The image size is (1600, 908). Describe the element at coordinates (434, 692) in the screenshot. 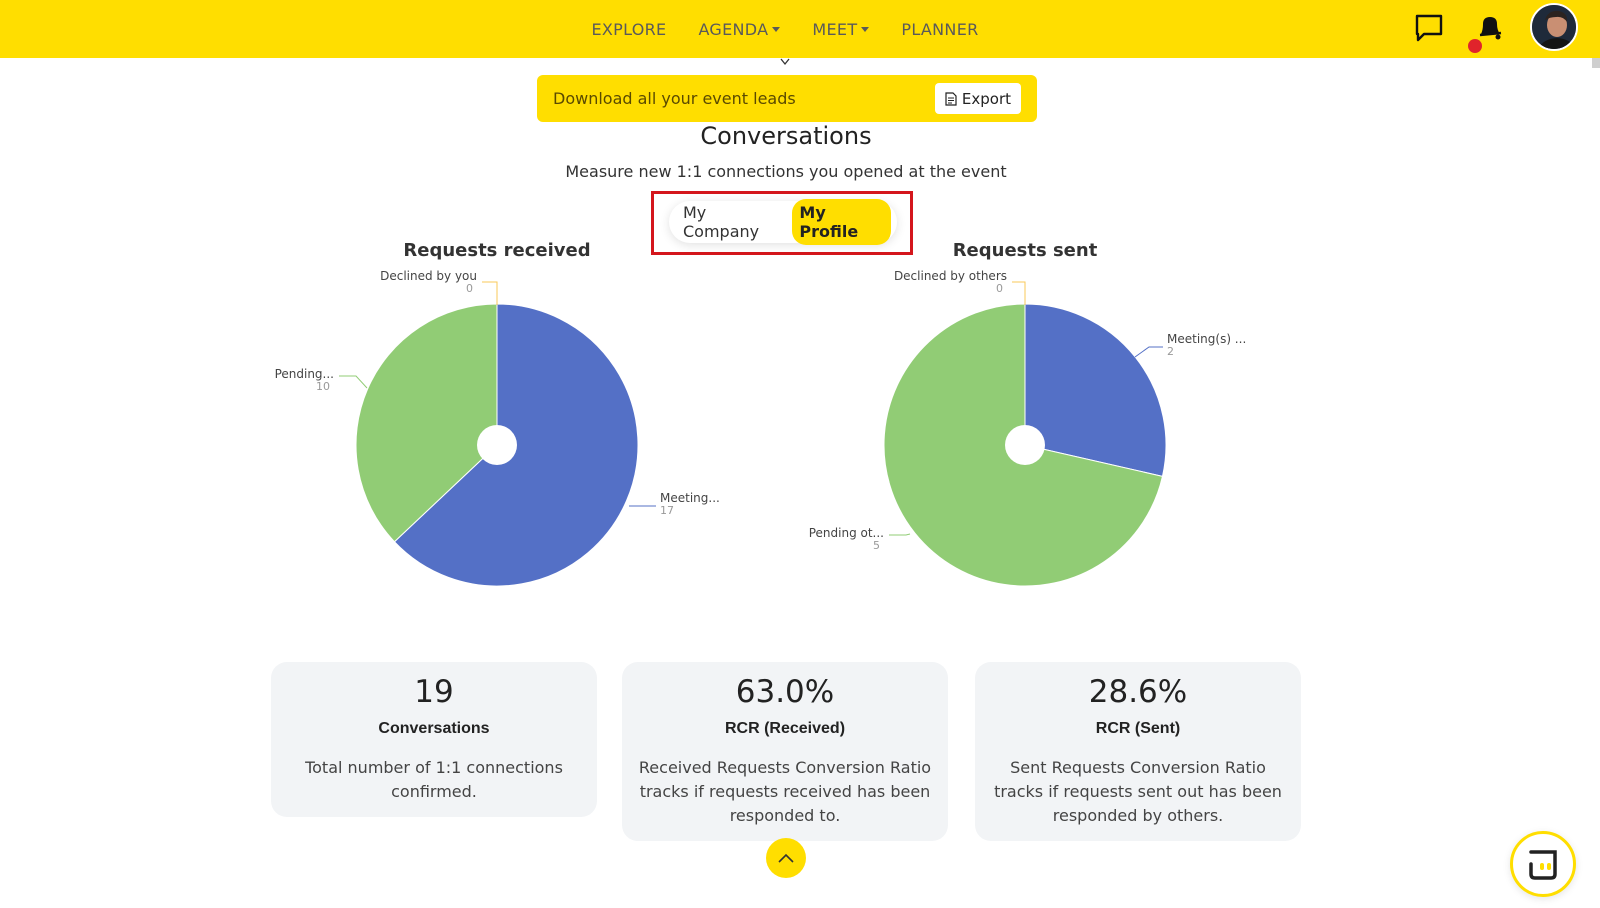

I see `stat-value: 19` at that location.